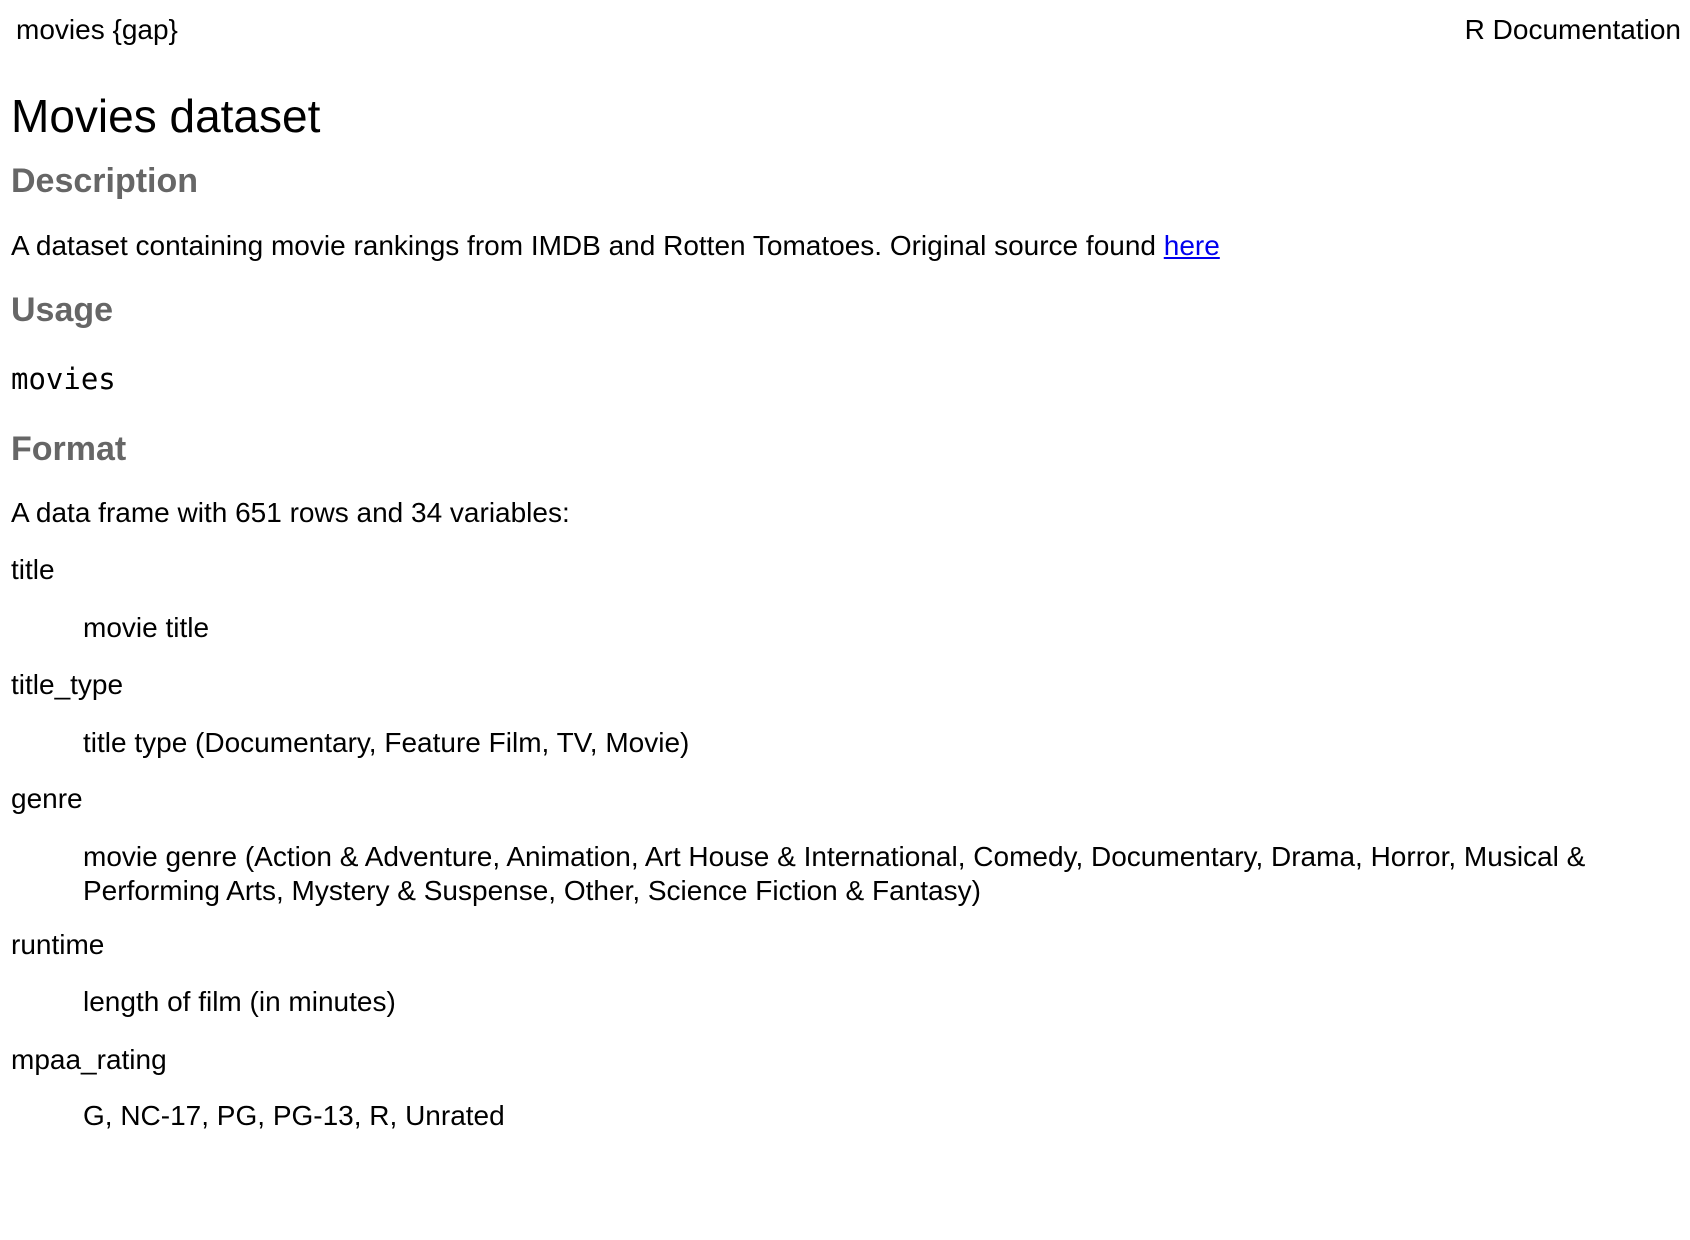 Image resolution: width=1690 pixels, height=1240 pixels. What do you see at coordinates (58, 944) in the screenshot?
I see `format-term-runtime: runtime` at bounding box center [58, 944].